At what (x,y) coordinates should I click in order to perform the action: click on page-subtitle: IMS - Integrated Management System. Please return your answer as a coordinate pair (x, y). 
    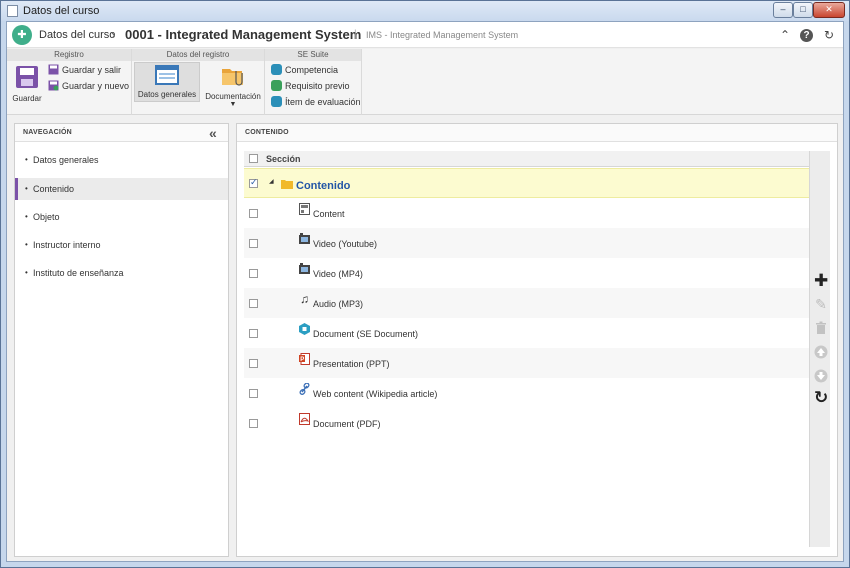
    Looking at the image, I should click on (442, 35).